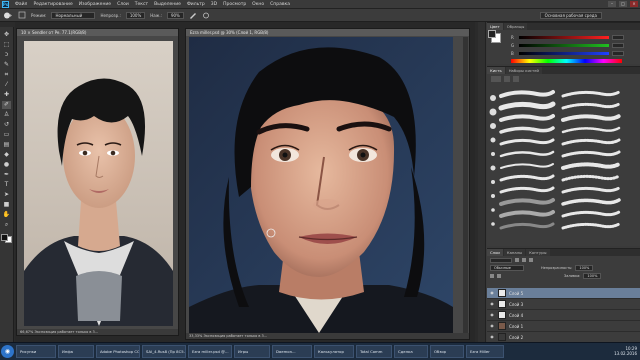 Image resolution: width=640 pixels, height=360 pixels. What do you see at coordinates (97, 32) in the screenshot?
I see `reference-document-title: 10 × Sendler от Pe. 77.1(RGB/8)` at bounding box center [97, 32].